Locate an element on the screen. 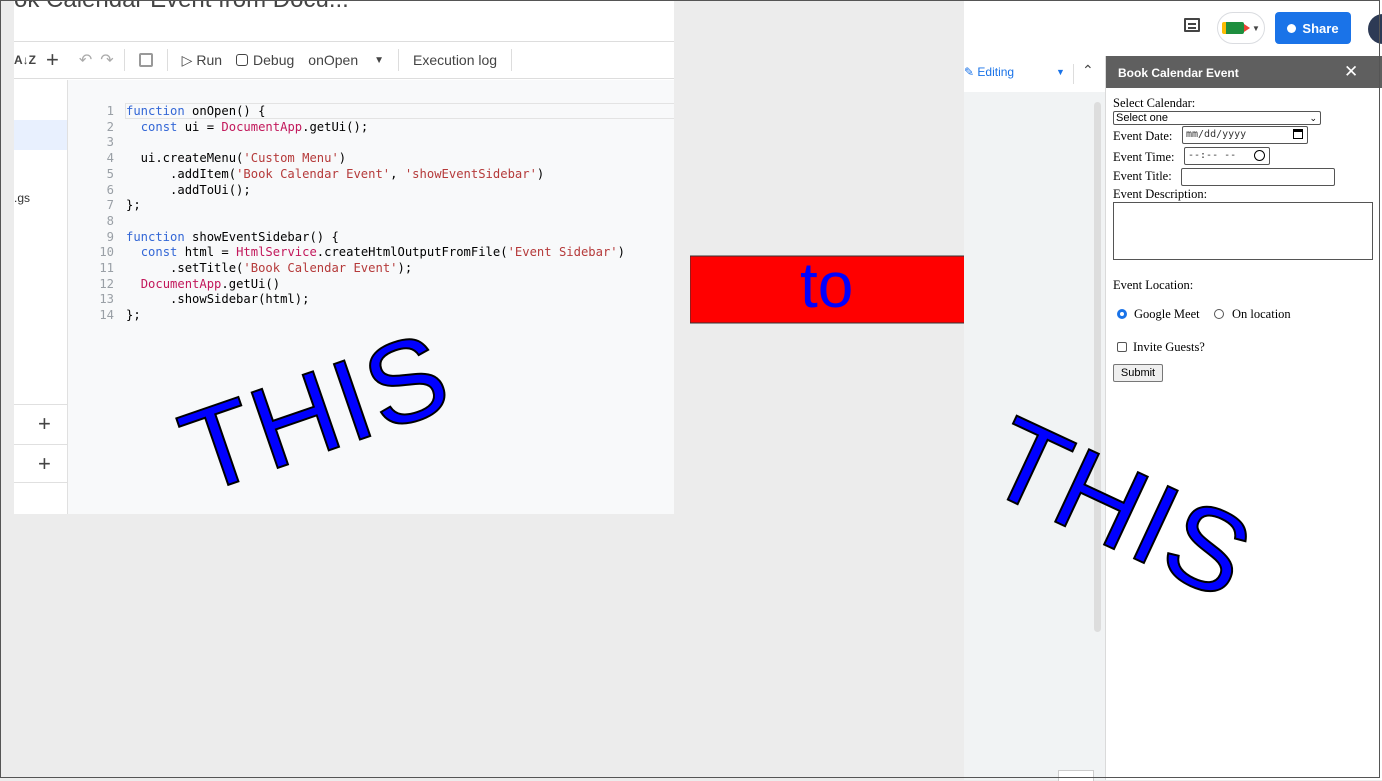 The width and height of the screenshot is (1382, 781). function-select-value: onOpen is located at coordinates (333, 60).